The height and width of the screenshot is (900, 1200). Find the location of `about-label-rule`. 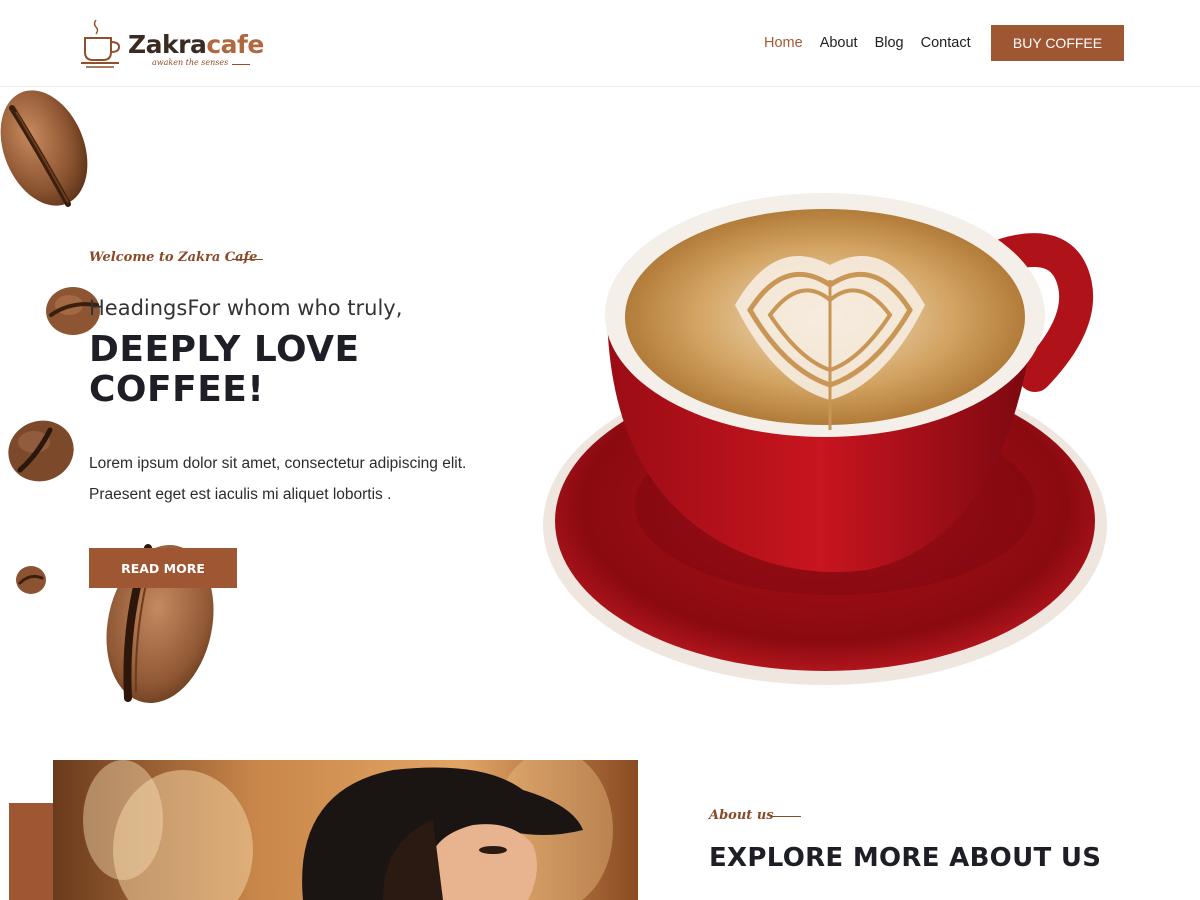

about-label-rule is located at coordinates (785, 816).